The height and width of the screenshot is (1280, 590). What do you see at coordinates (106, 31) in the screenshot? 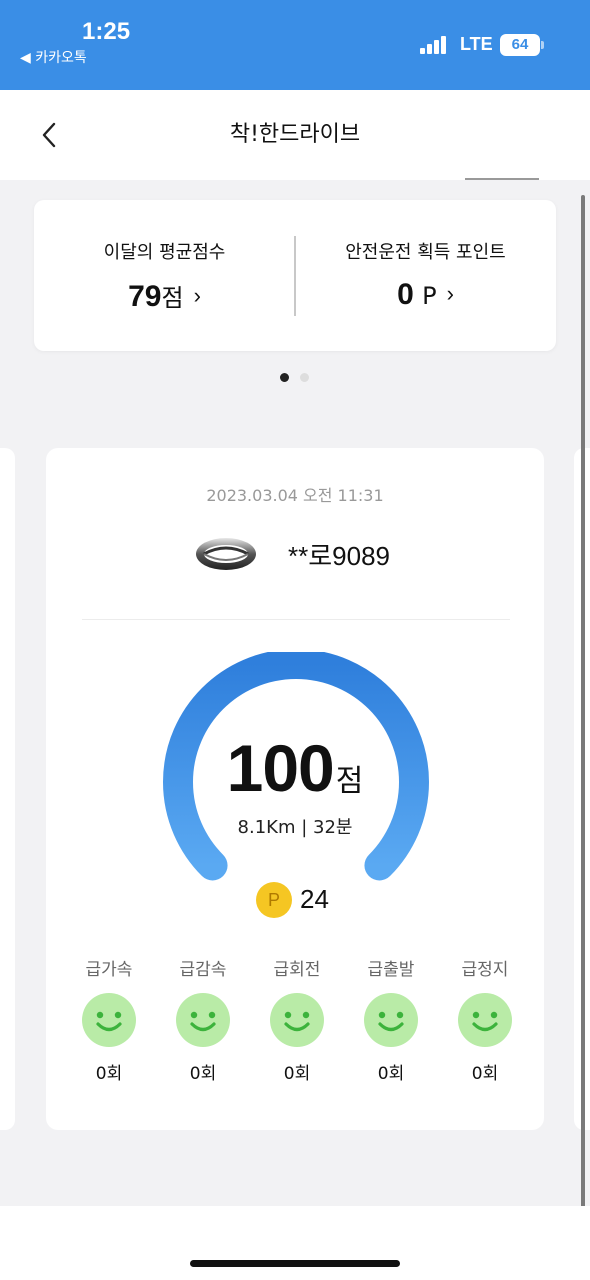
I see `status-time: 1:25` at bounding box center [106, 31].